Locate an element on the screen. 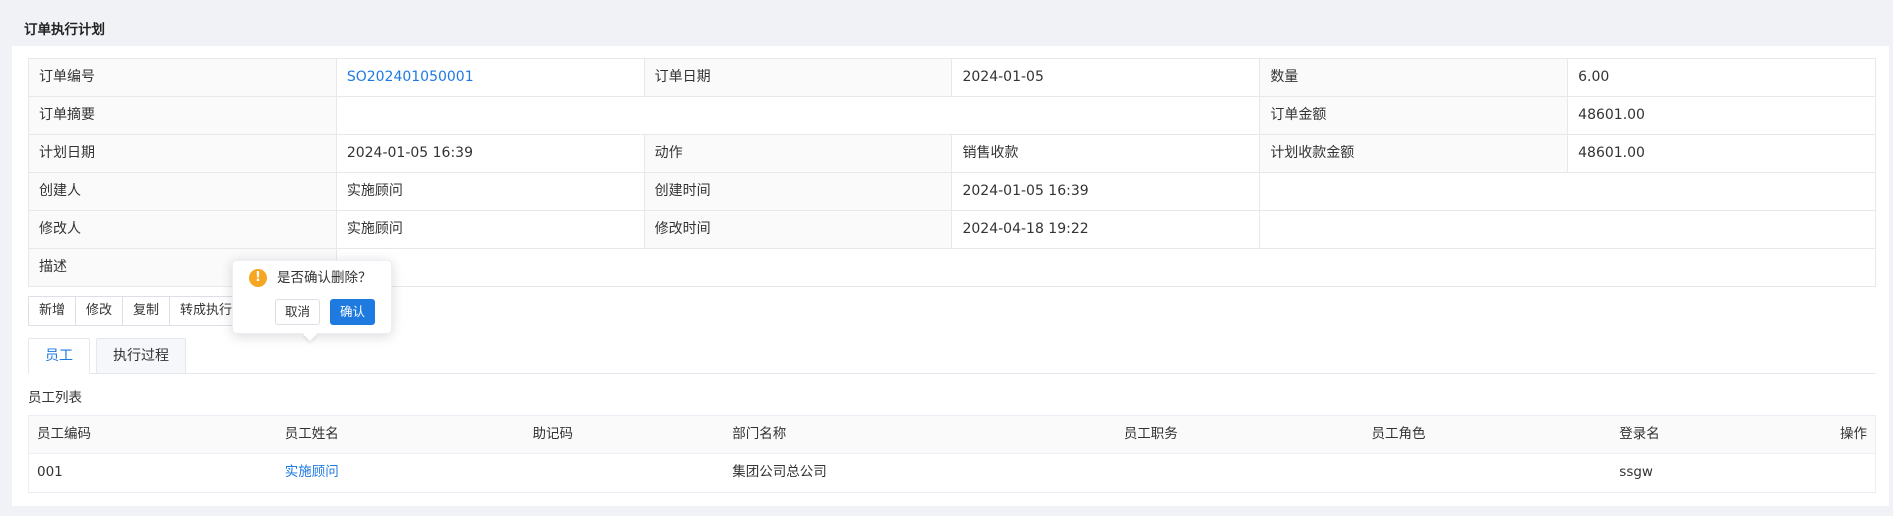  table-header: 员工编码 员工姓名 助记码 部门名称 员工职务 员工角色 登录名 操作 is located at coordinates (952, 435).